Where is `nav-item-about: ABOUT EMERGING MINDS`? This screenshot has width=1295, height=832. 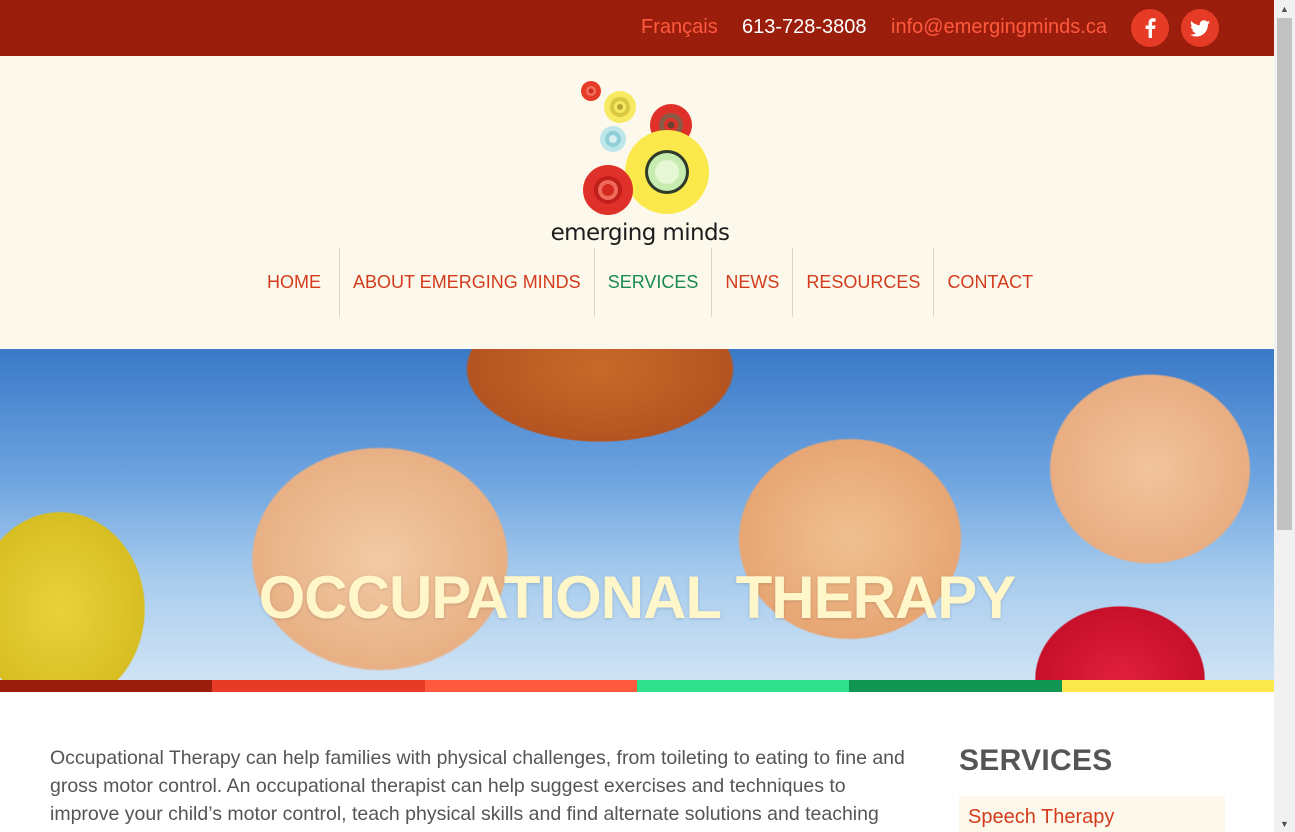 nav-item-about: ABOUT EMERGING MINDS is located at coordinates (466, 282).